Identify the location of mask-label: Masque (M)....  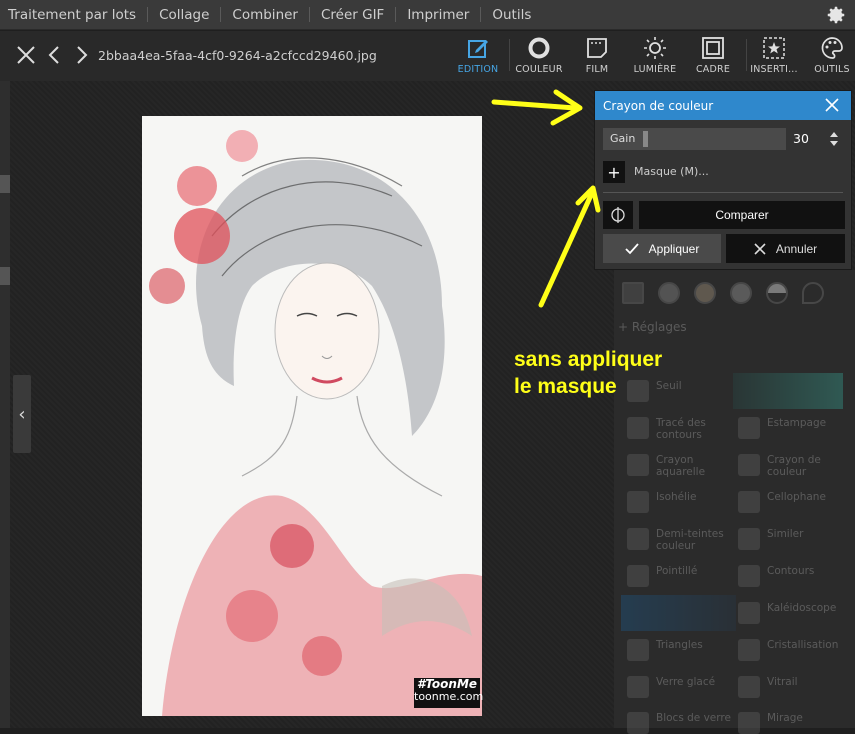
(671, 171).